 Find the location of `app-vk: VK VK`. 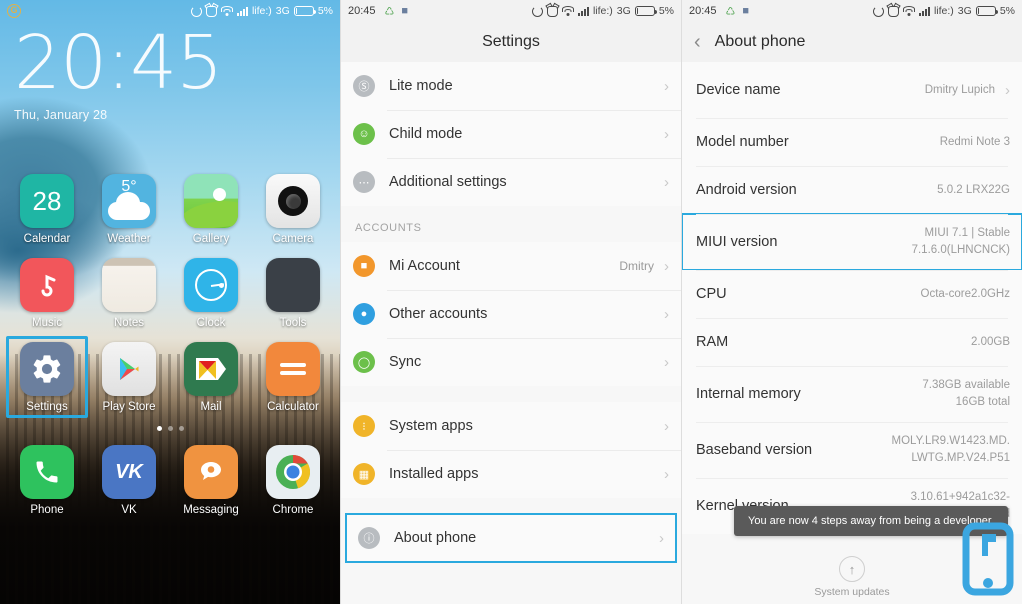

app-vk: VK VK is located at coordinates (129, 480).